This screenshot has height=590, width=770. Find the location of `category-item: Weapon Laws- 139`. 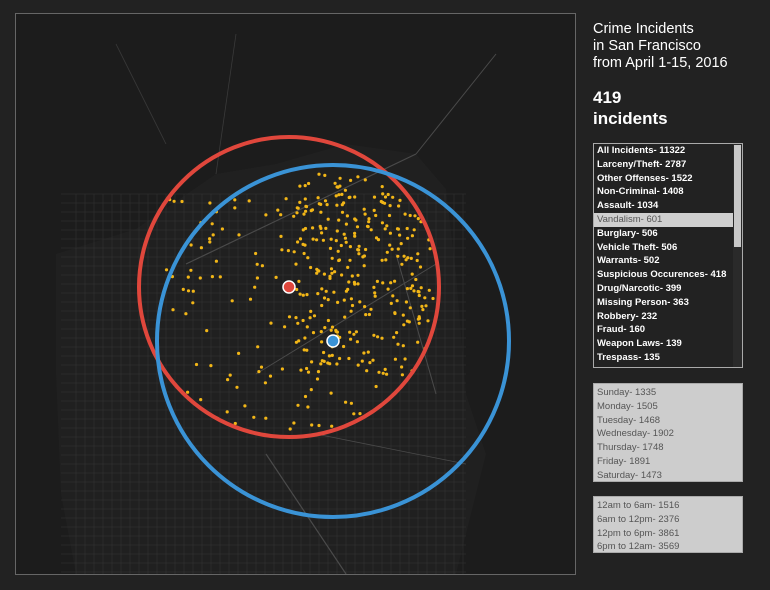

category-item: Weapon Laws- 139 is located at coordinates (668, 344).